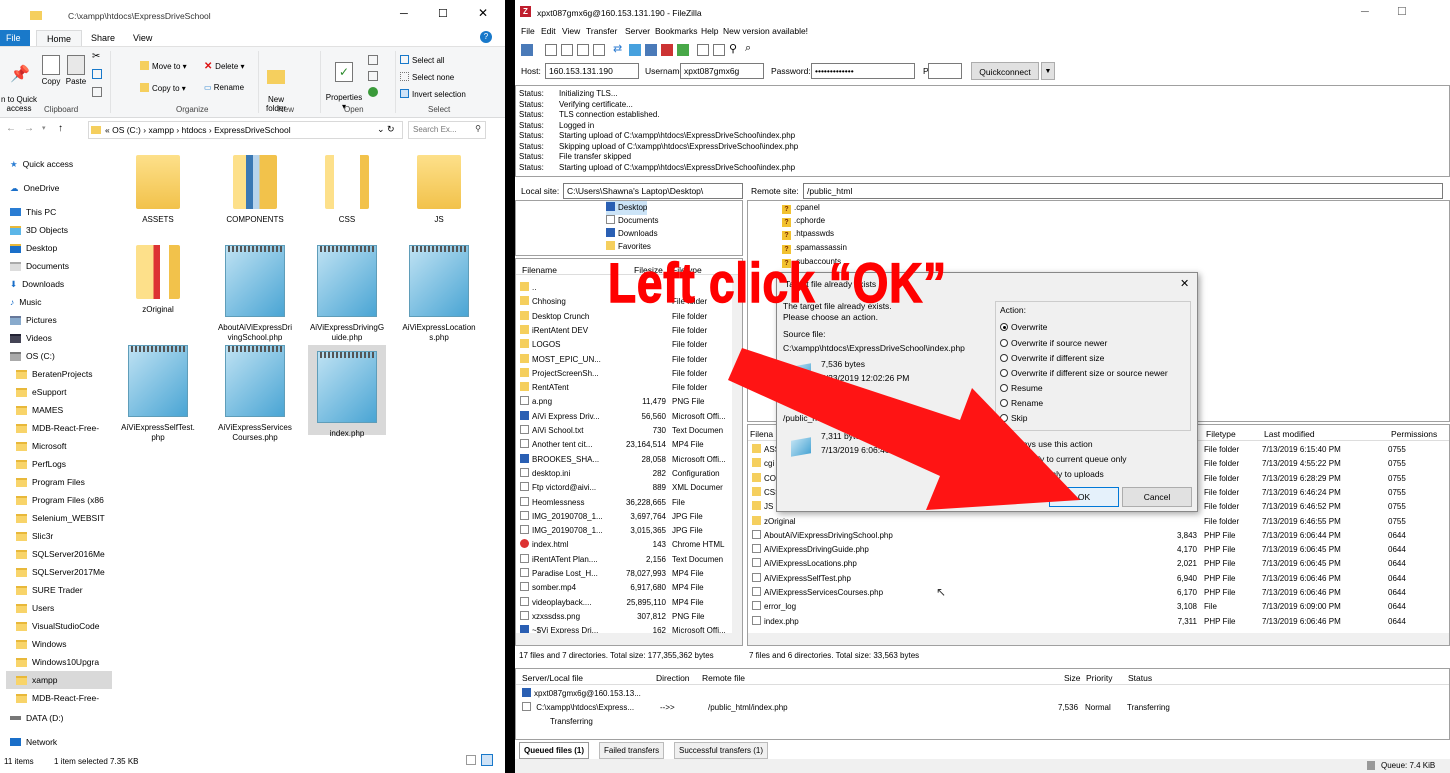  I want to click on file-item-assets: ASSETS, so click(158, 190).